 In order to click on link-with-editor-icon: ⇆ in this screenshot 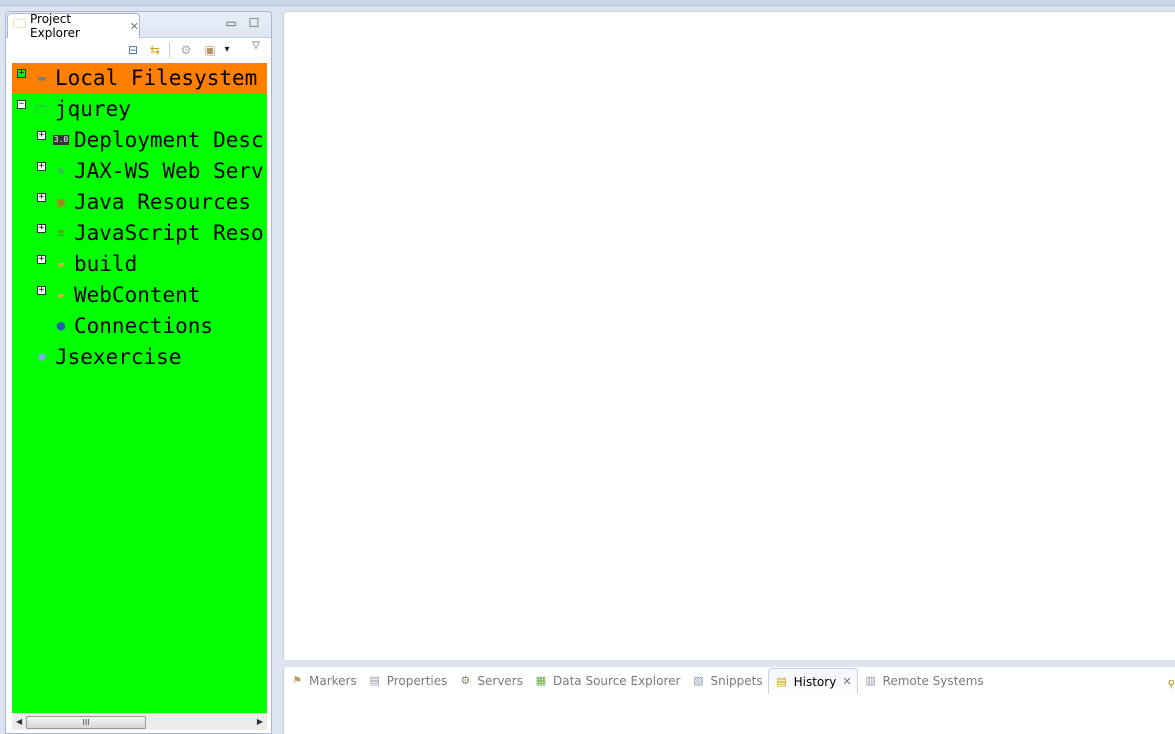, I will do `click(155, 50)`.